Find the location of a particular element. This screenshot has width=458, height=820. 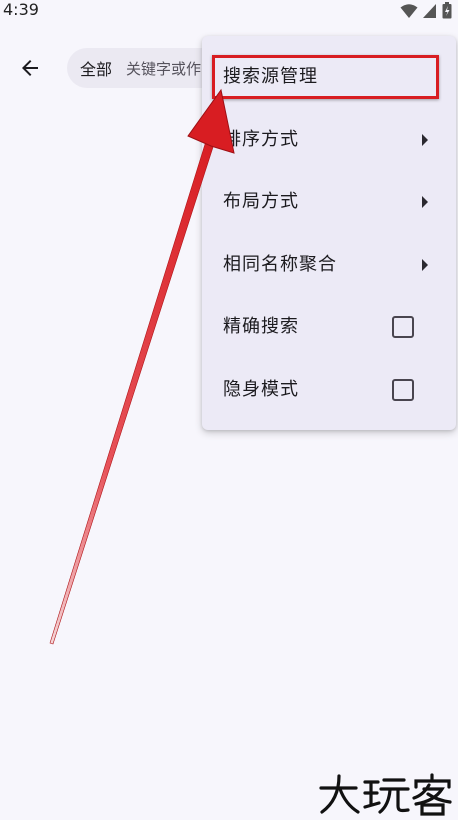

arrow-left-icon is located at coordinates (30, 68).